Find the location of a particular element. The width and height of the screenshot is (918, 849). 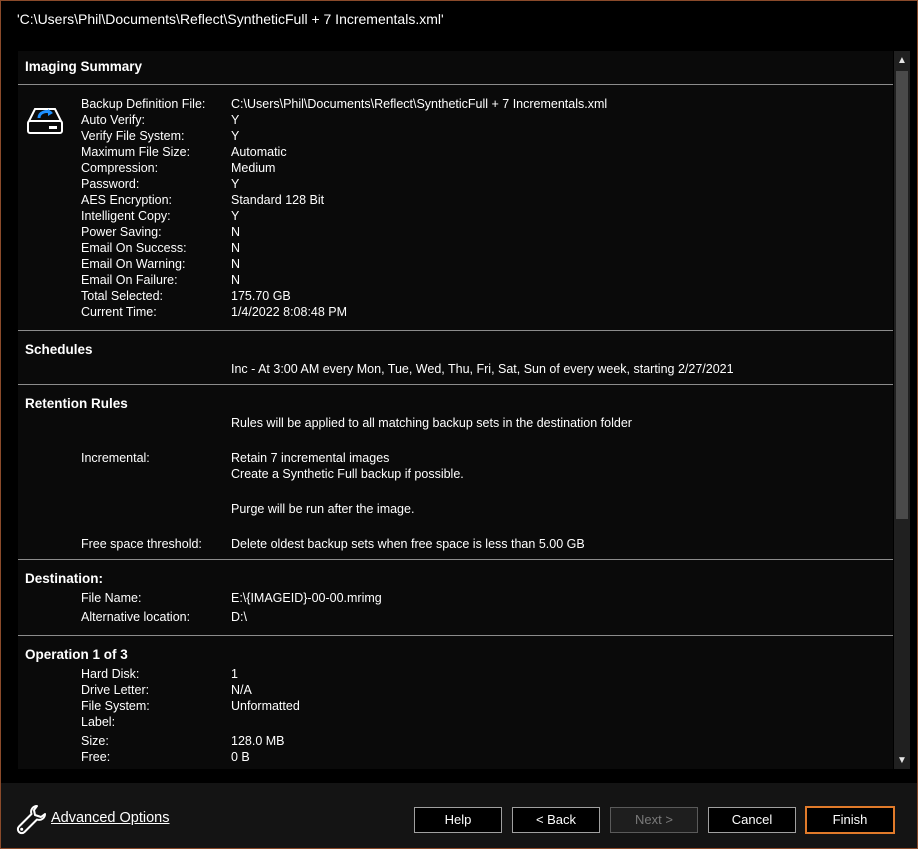

advanced-options-link: Advanced Options is located at coordinates (110, 818).